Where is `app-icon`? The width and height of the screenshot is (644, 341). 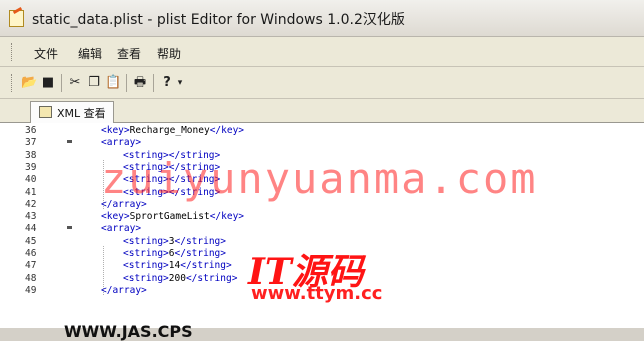
app-icon is located at coordinates (16, 18).